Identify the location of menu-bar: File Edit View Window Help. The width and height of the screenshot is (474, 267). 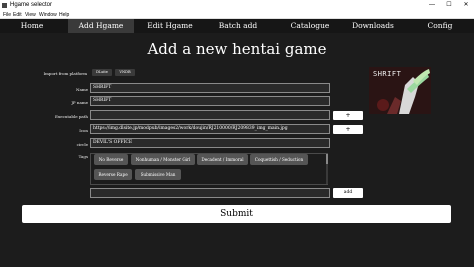
(237, 15).